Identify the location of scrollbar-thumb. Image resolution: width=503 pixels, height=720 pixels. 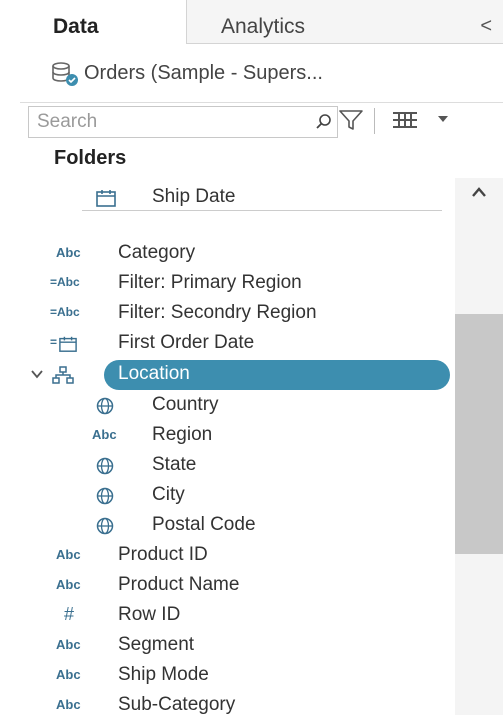
(479, 434).